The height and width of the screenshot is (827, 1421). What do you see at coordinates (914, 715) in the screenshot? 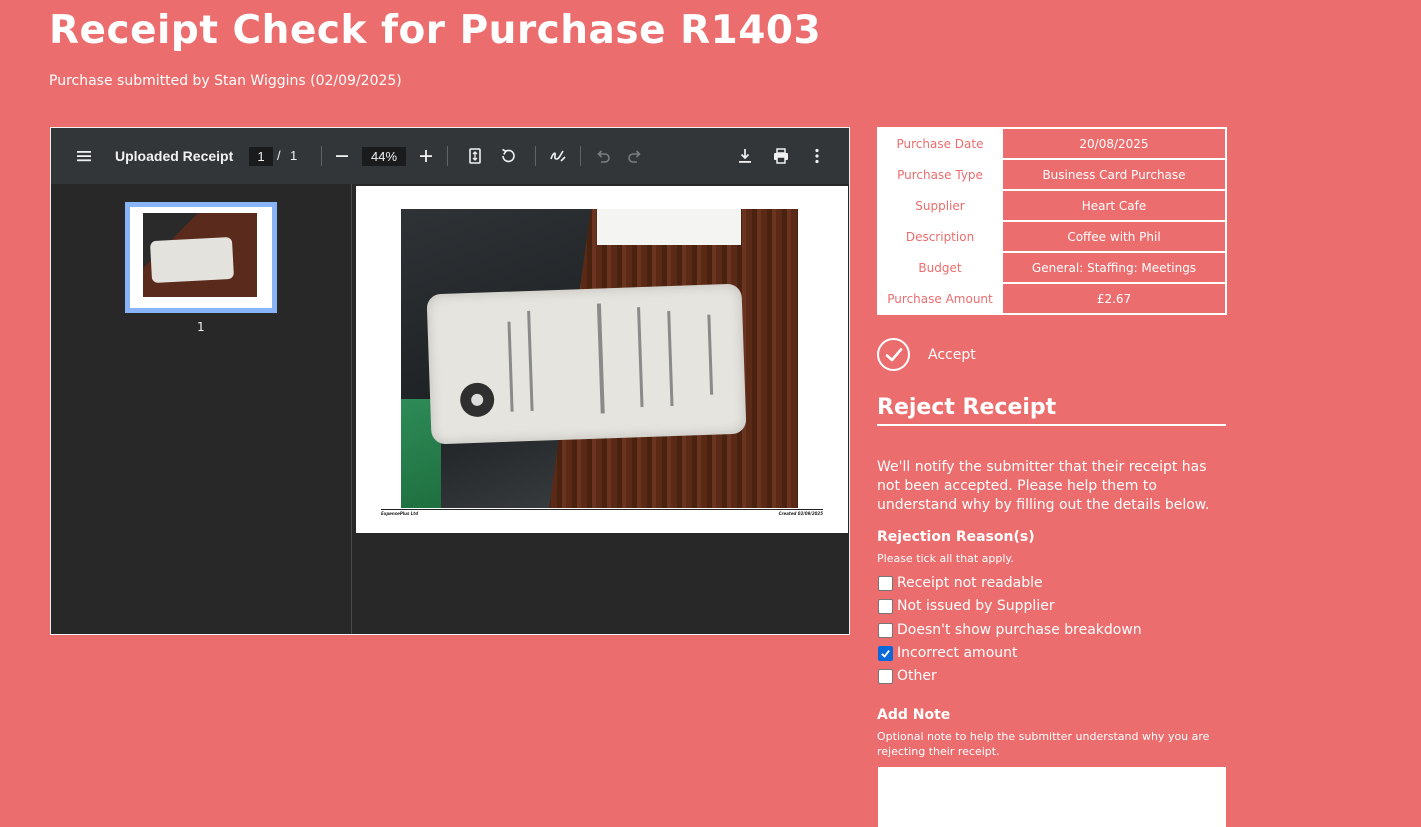
I see `add-note-title: Add Note` at bounding box center [914, 715].